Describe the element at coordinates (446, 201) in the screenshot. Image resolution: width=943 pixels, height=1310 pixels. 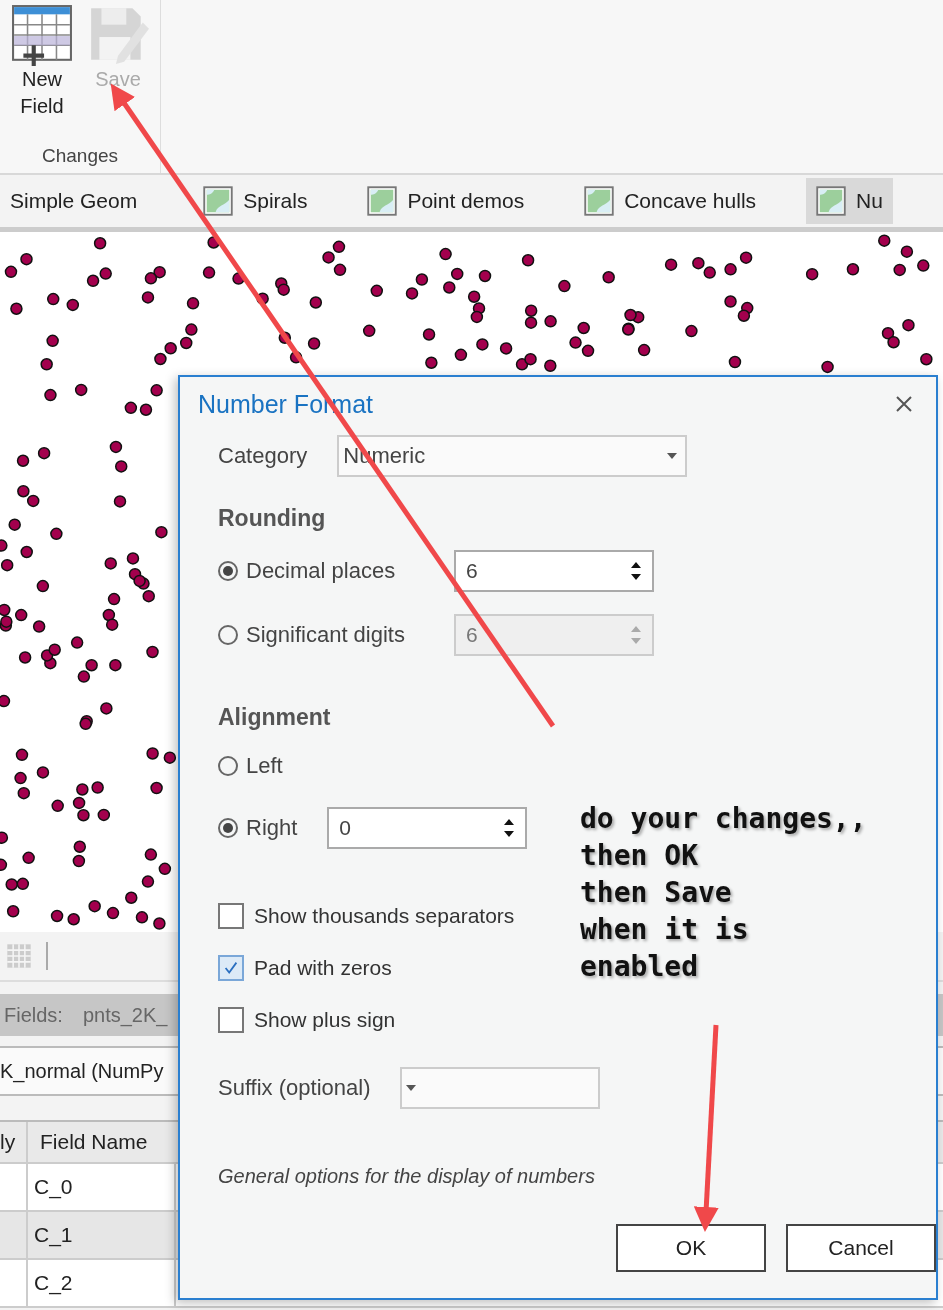
I see `map-tab: Point demos` at that location.